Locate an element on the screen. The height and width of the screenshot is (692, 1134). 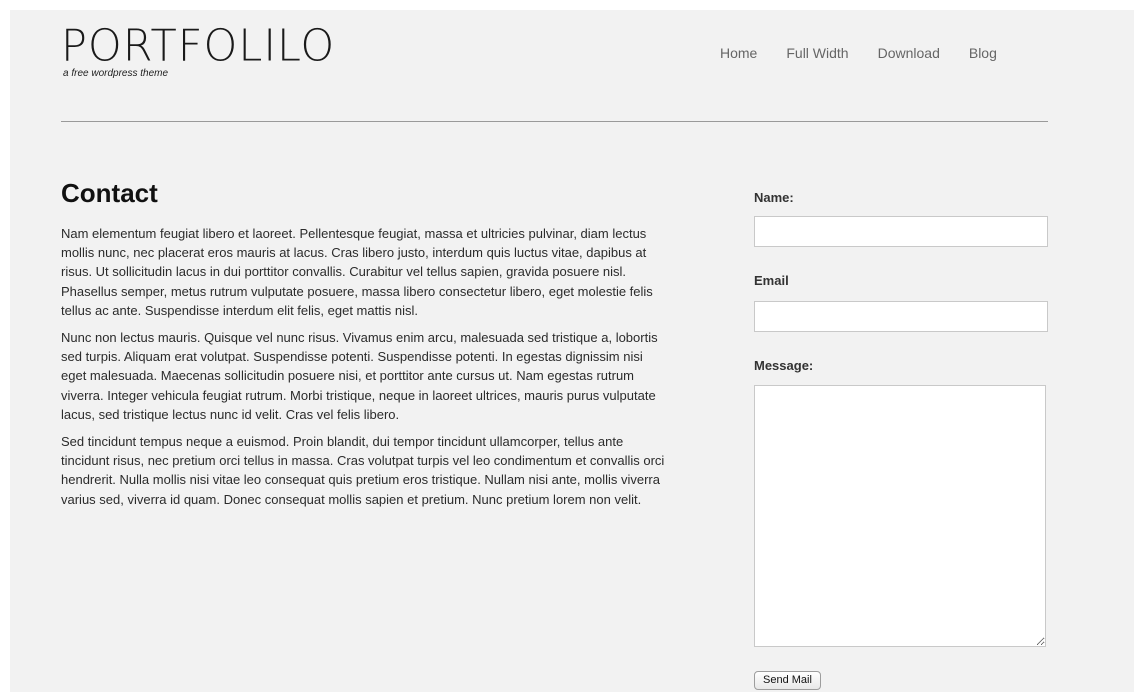
nav-item-full-width: Full Width is located at coordinates (817, 53).